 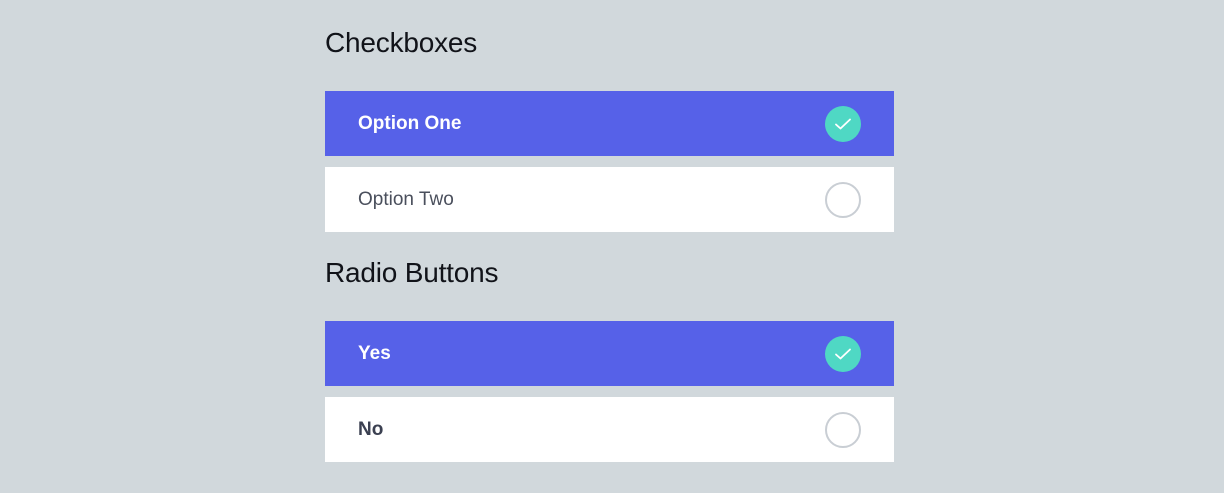 I want to click on radio-option-no: No, so click(x=609, y=429).